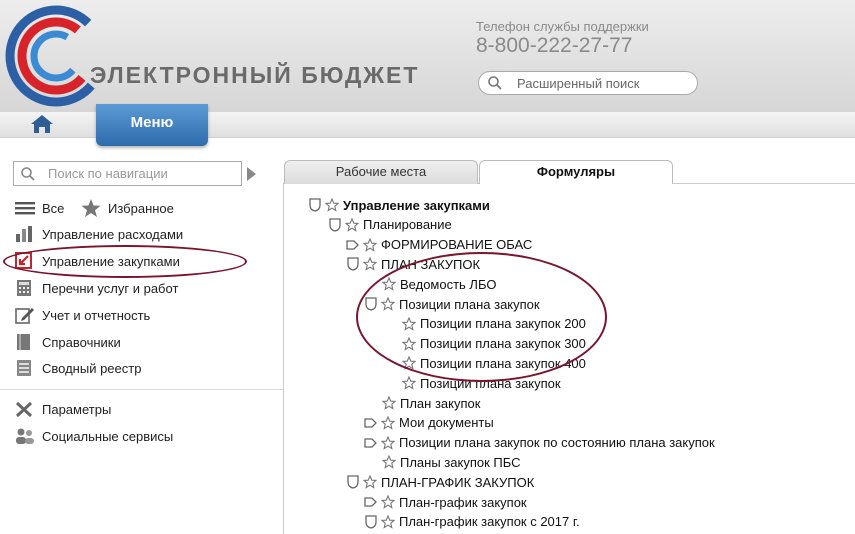  I want to click on tree-node: План-график закупок, so click(445, 502).